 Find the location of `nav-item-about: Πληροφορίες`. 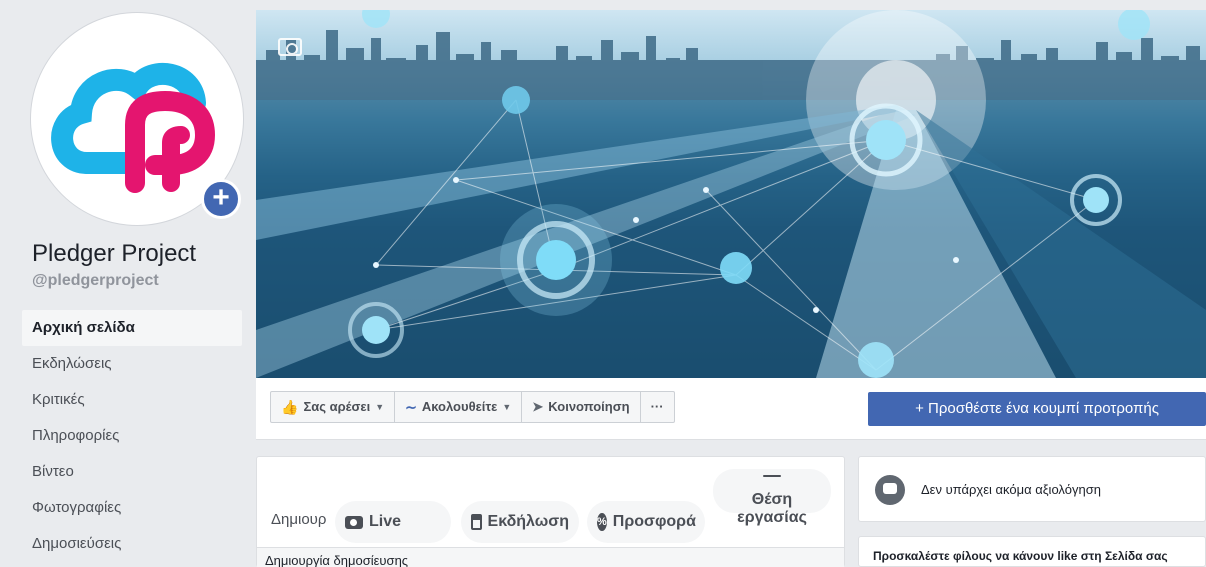

nav-item-about: Πληροφορίες is located at coordinates (132, 436).